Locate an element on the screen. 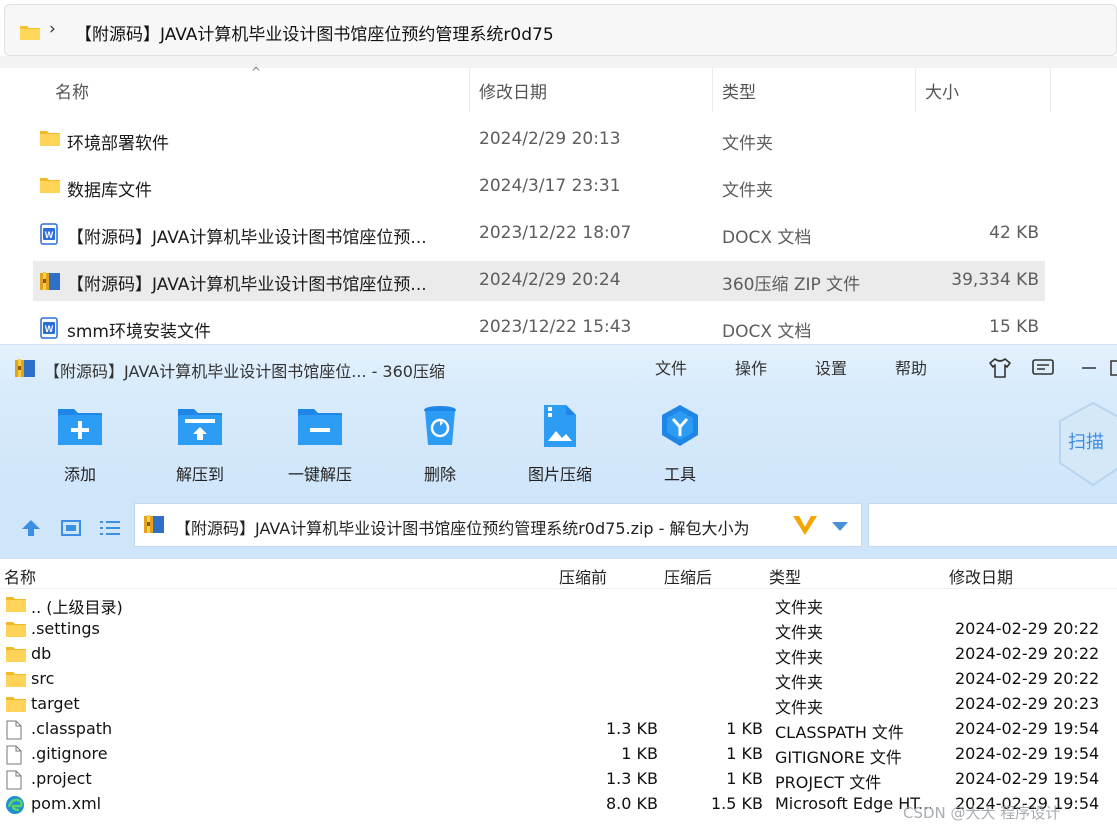  tools-button: 工具 is located at coordinates (680, 444).